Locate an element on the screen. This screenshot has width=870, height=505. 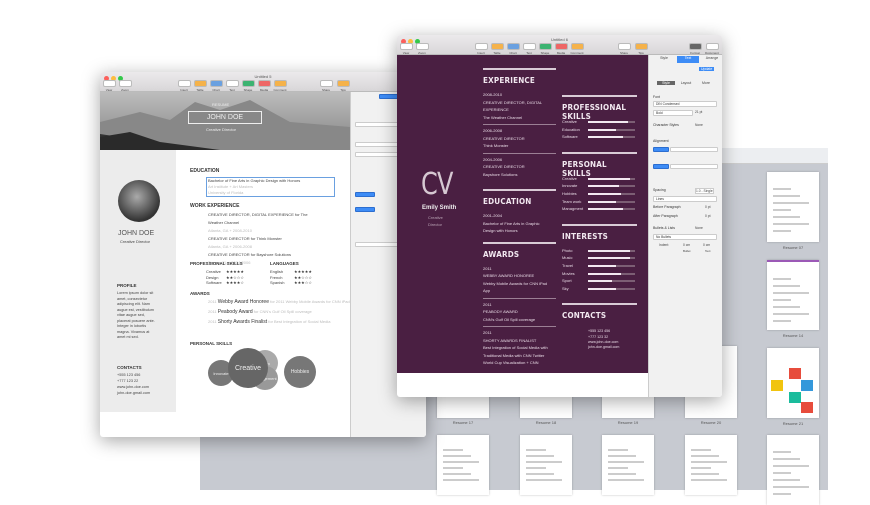
education-line: University of Florida is located at coordinates (225, 192).